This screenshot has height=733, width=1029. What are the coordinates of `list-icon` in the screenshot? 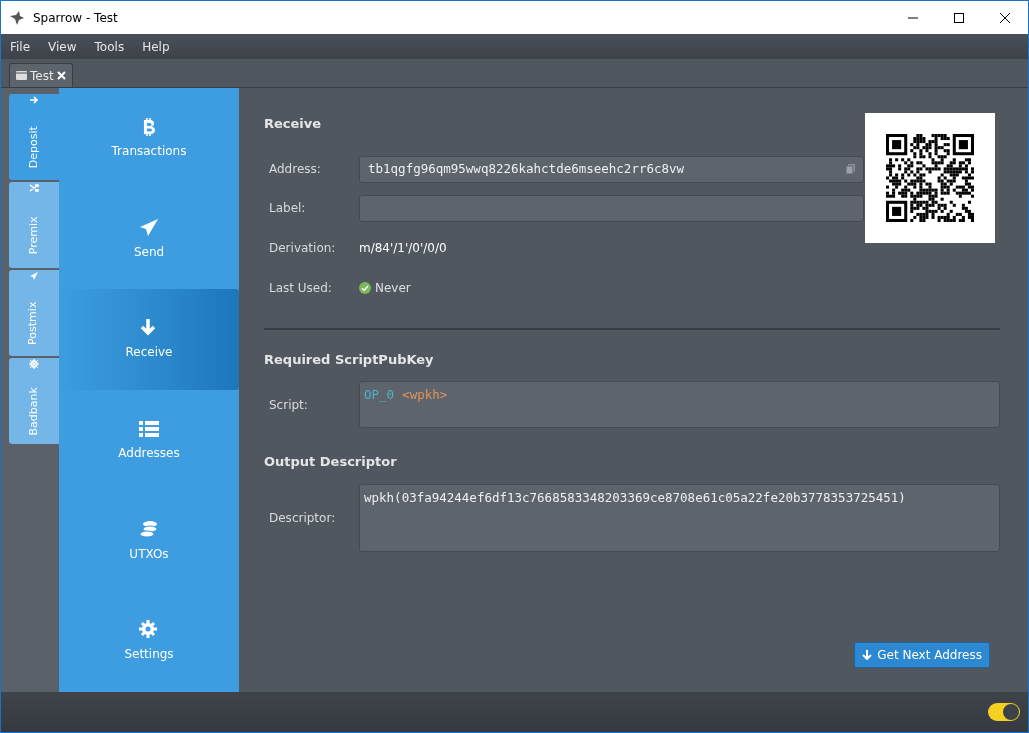 It's located at (149, 428).